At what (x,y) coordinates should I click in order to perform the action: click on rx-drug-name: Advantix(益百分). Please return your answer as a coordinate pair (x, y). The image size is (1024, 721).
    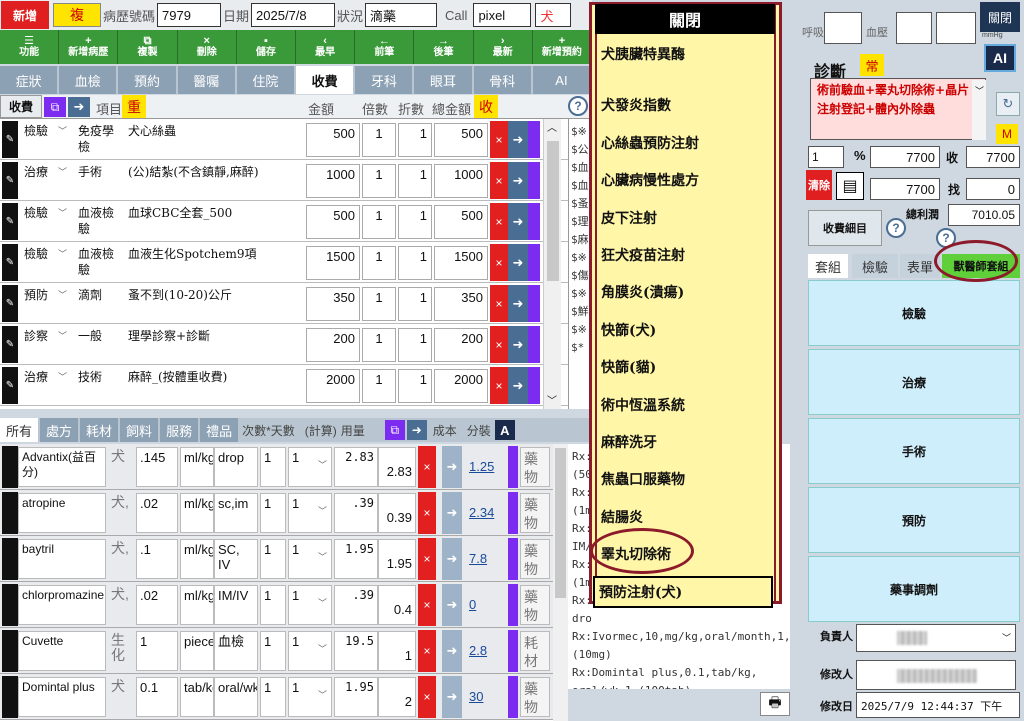
    Looking at the image, I should click on (62, 467).